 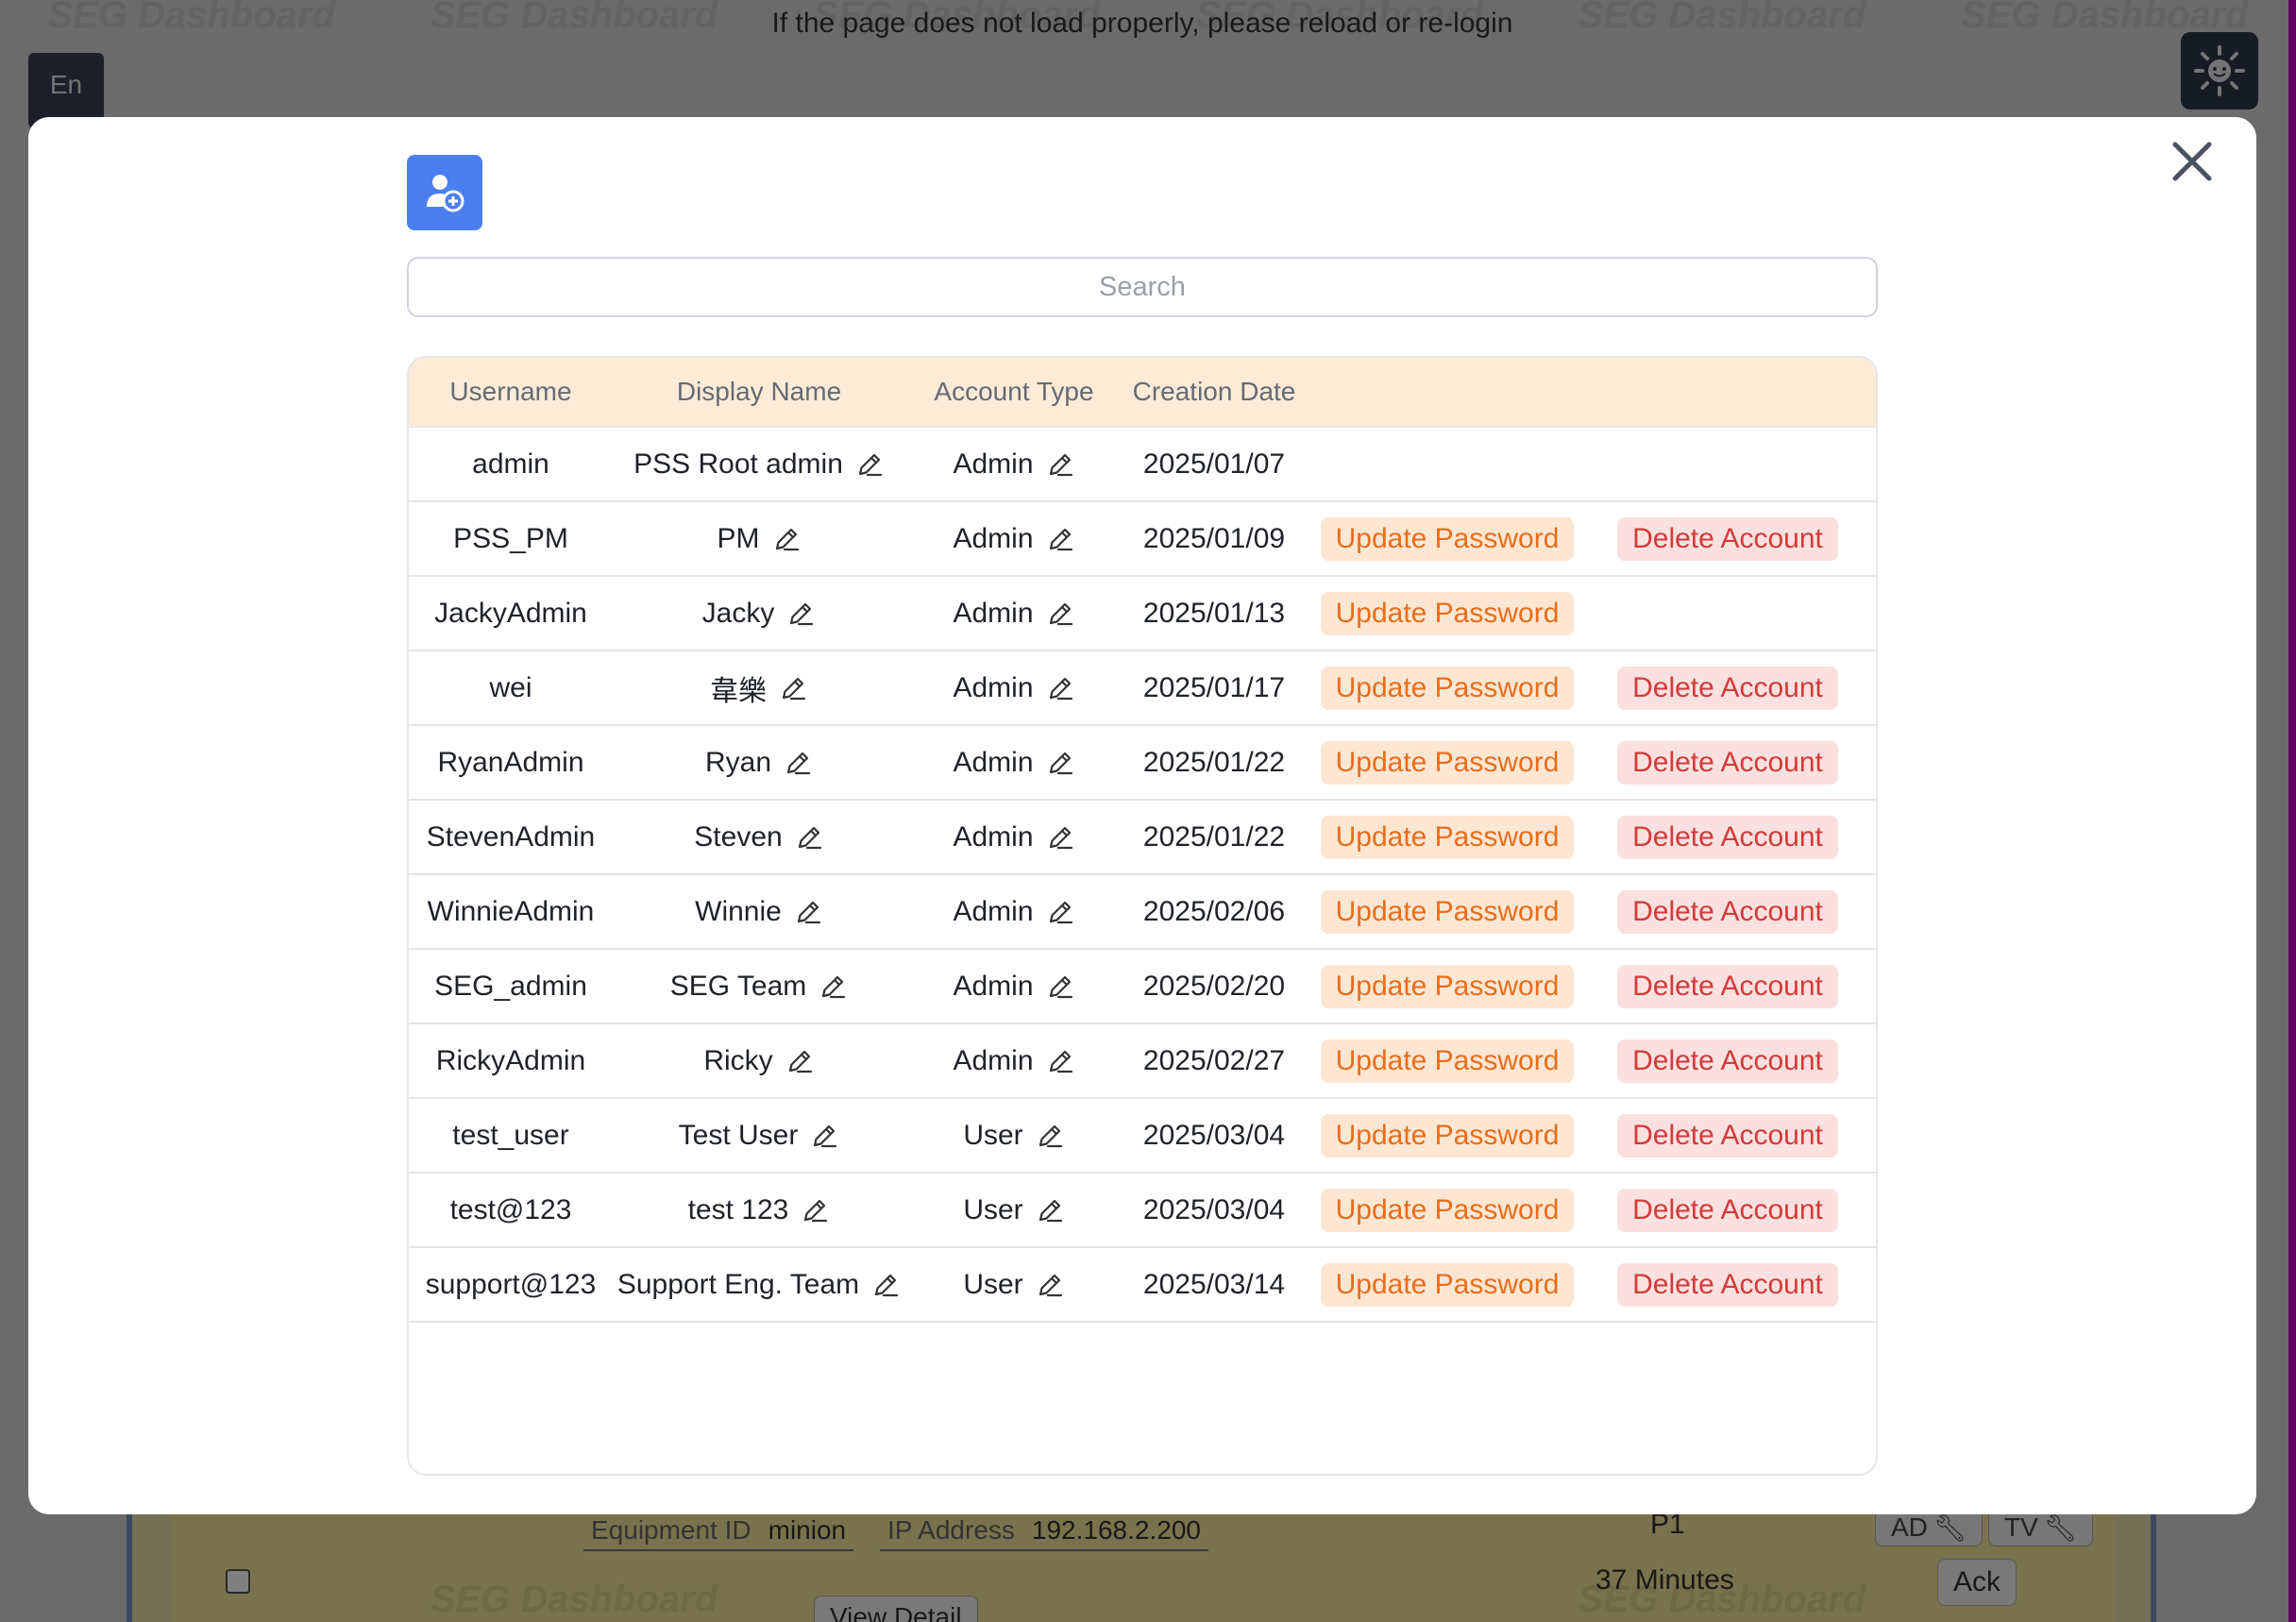 What do you see at coordinates (1214, 911) in the screenshot?
I see `creation-date-cell: 2025/02/06` at bounding box center [1214, 911].